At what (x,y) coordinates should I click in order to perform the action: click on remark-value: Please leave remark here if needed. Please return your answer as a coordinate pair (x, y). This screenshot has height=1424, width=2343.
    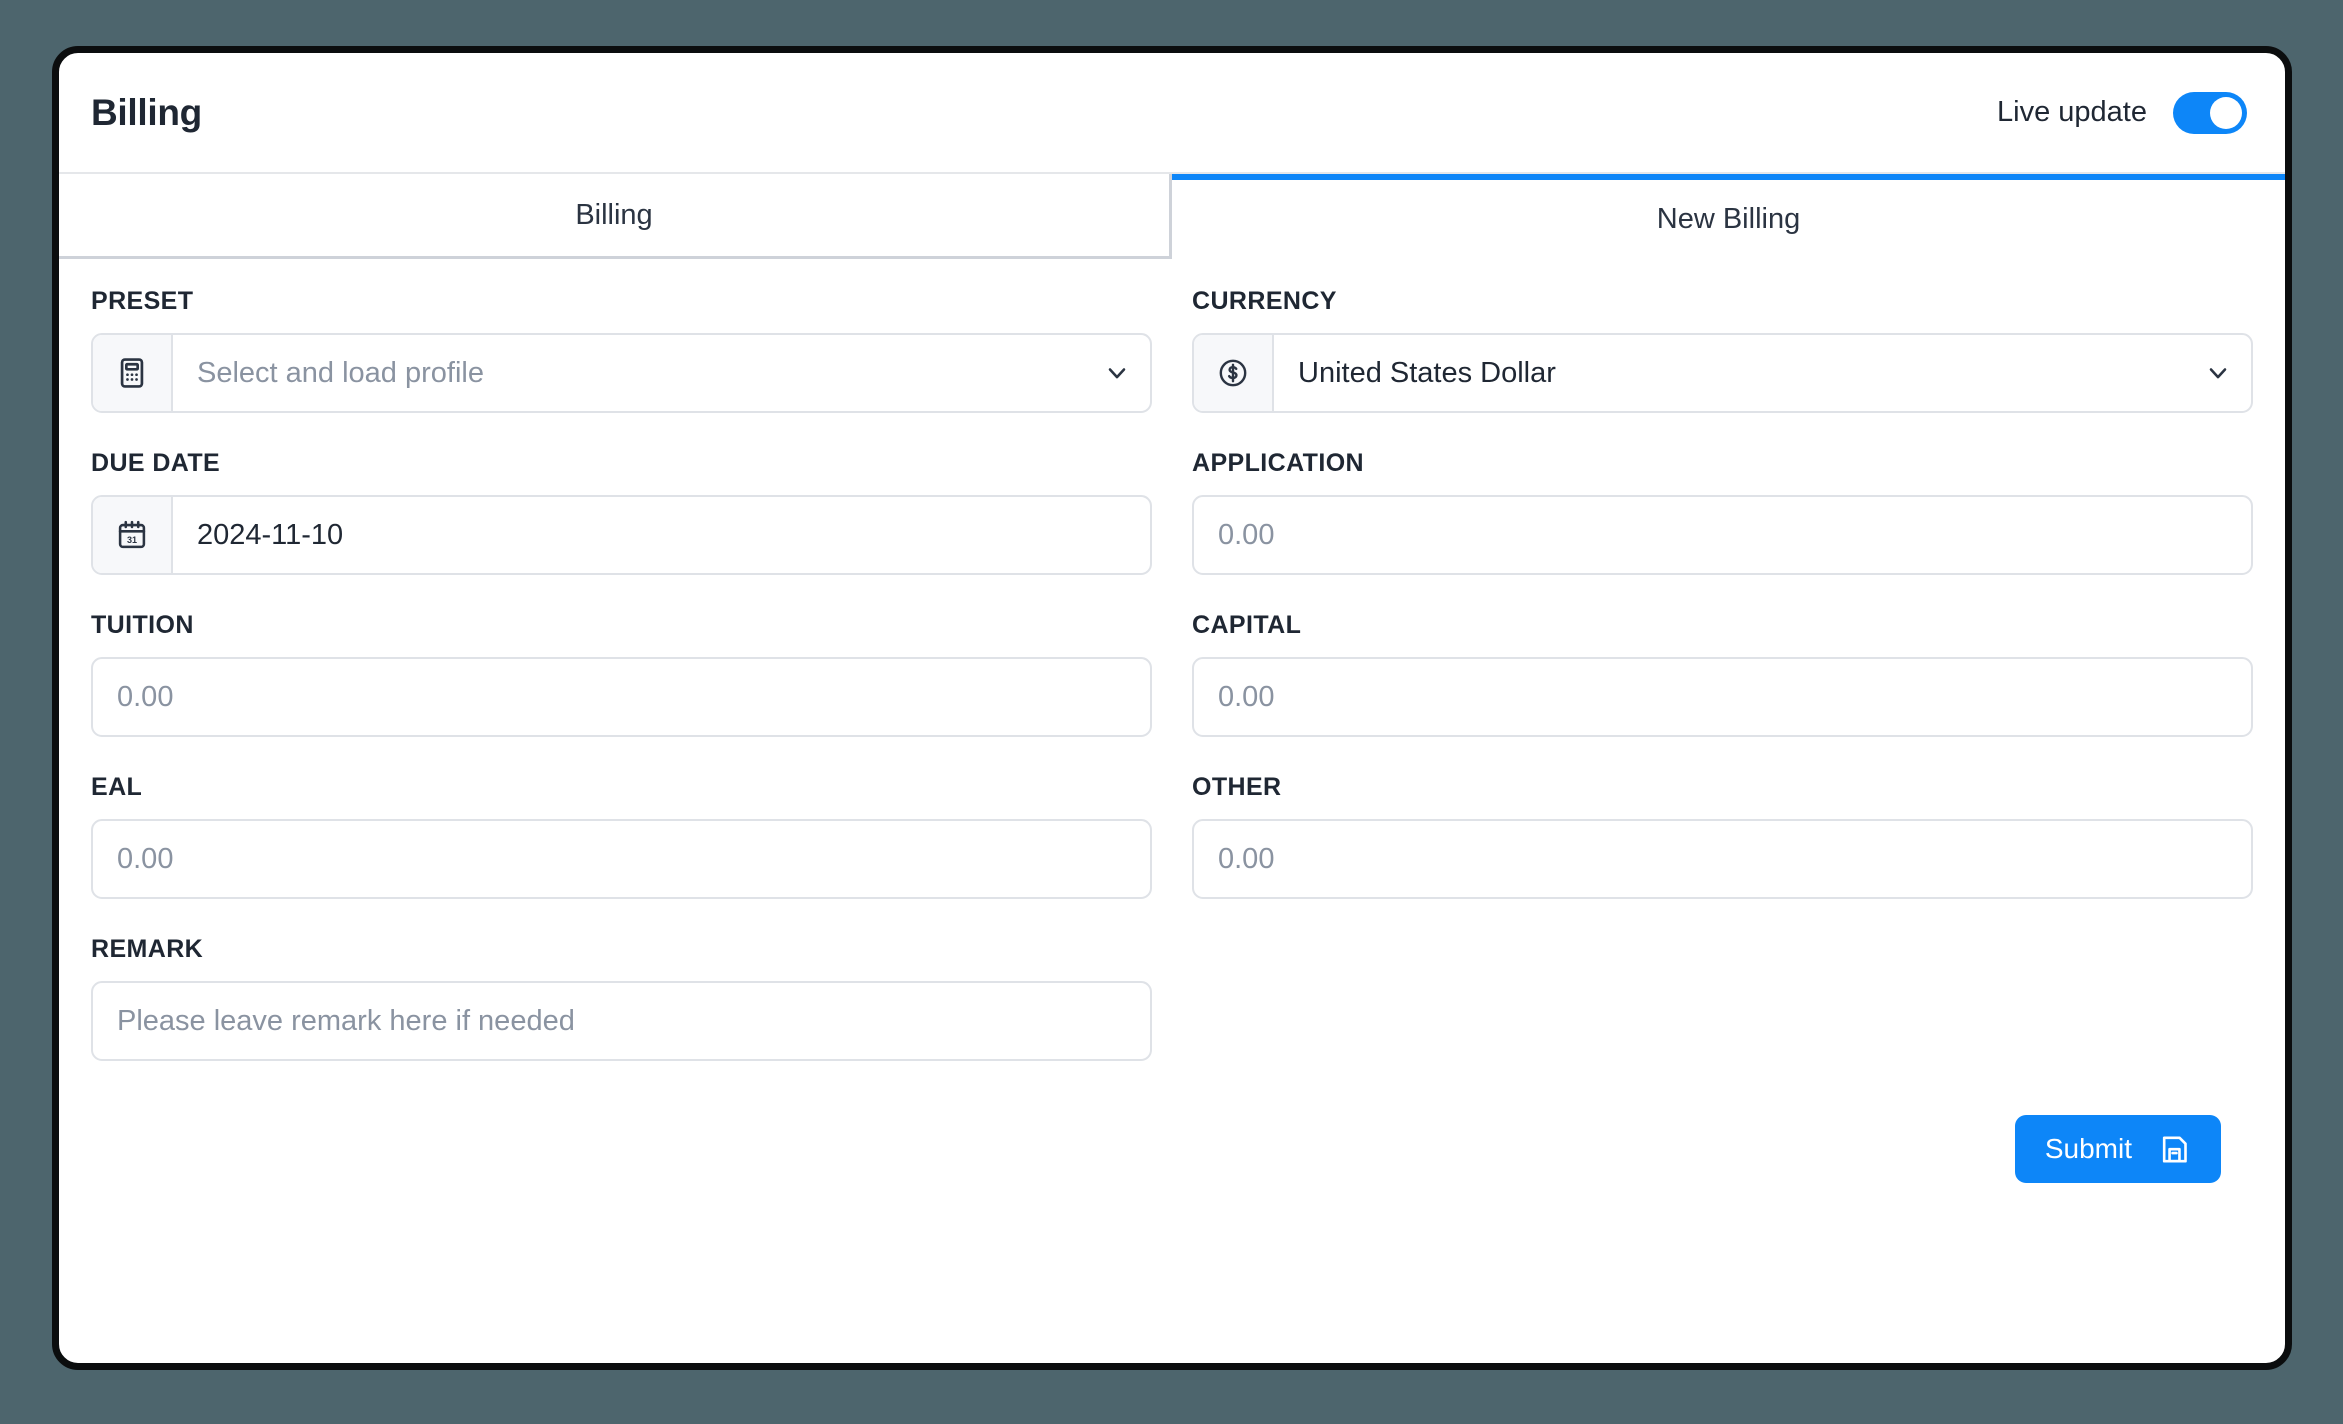
    Looking at the image, I should click on (346, 1020).